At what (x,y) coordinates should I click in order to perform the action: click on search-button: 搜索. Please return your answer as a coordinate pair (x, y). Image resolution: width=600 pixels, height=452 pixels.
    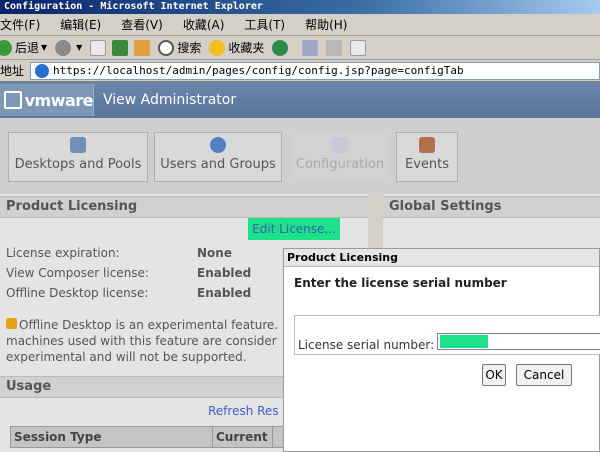
    Looking at the image, I should click on (179, 47).